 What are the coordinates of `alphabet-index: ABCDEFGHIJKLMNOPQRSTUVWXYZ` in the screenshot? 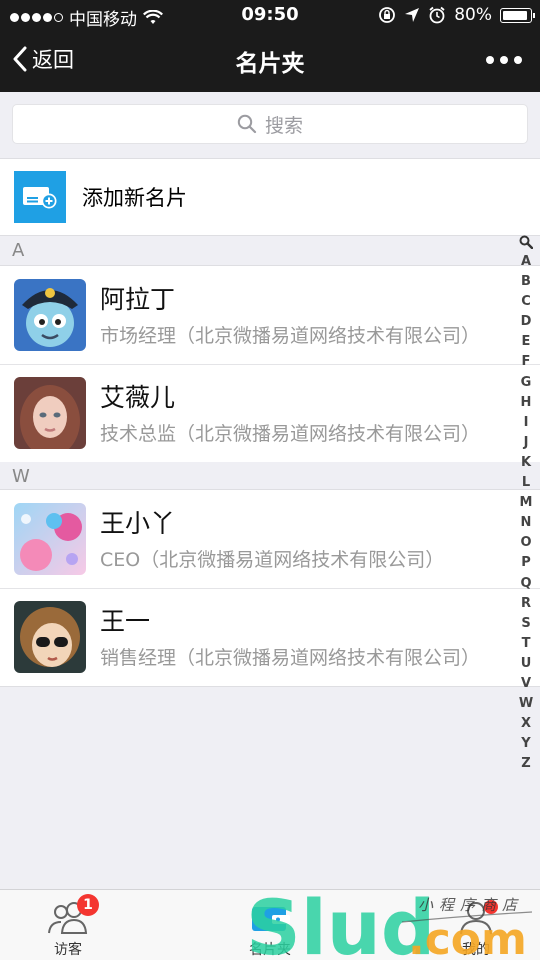 It's located at (526, 503).